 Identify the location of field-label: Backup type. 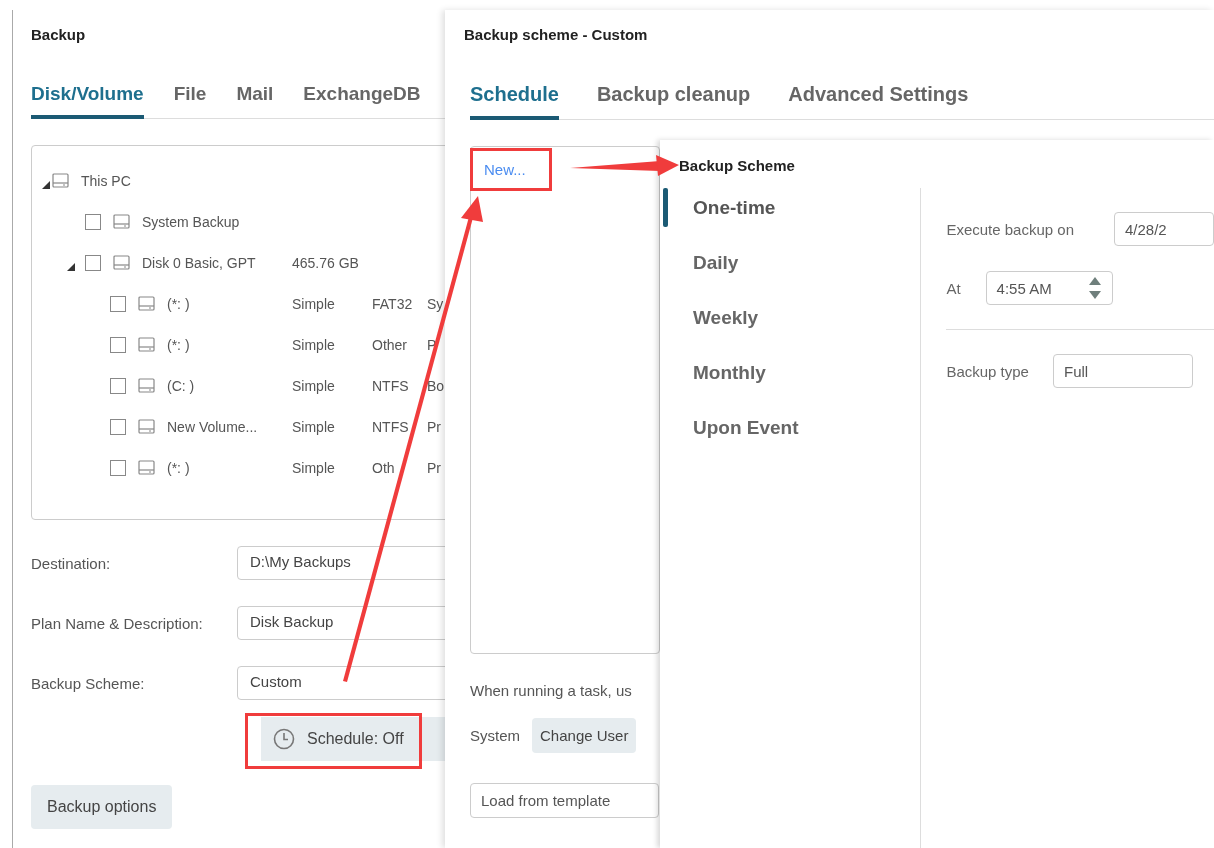
(987, 371).